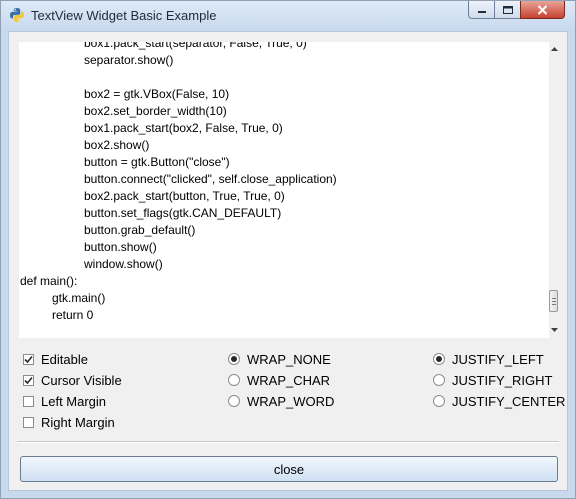 The image size is (576, 499). I want to click on radio-justify-left: JUSTIFY_LEFT, so click(488, 359).